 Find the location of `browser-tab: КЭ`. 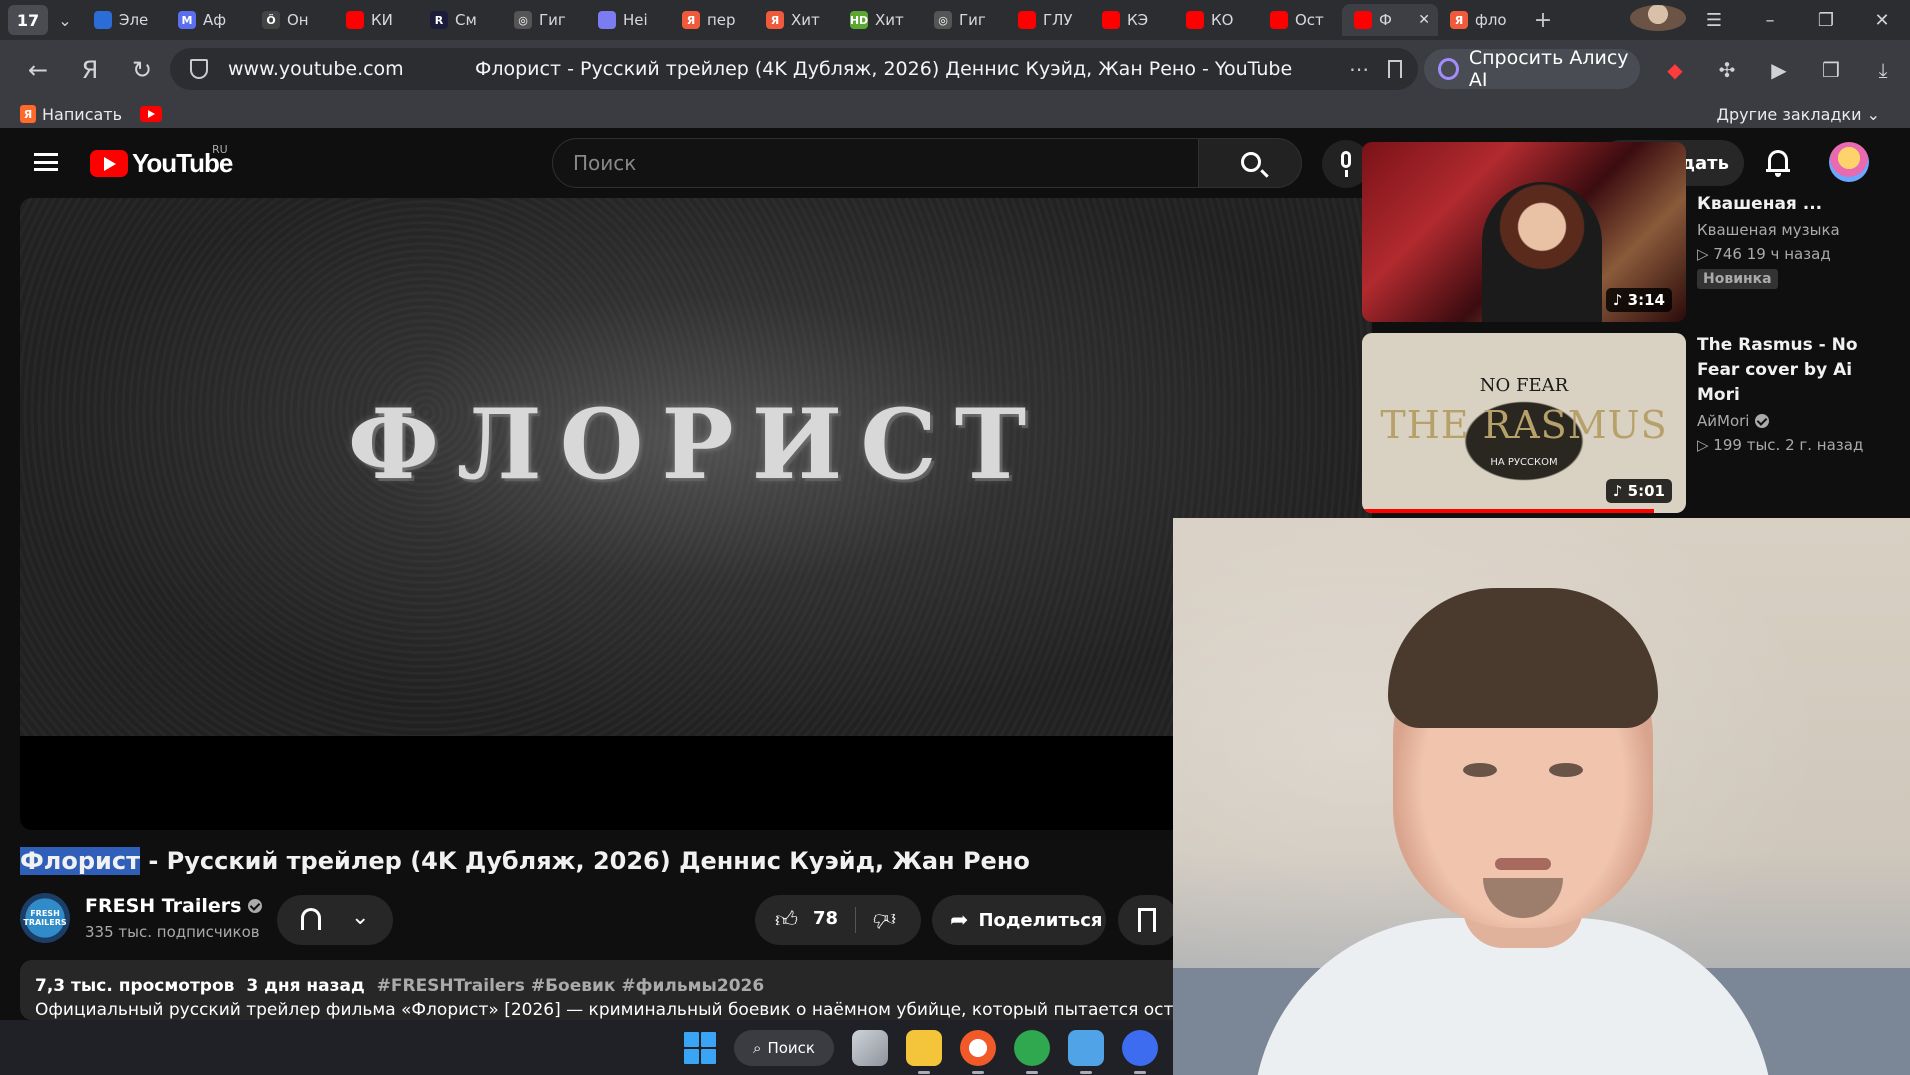

browser-tab: КЭ is located at coordinates (1132, 20).